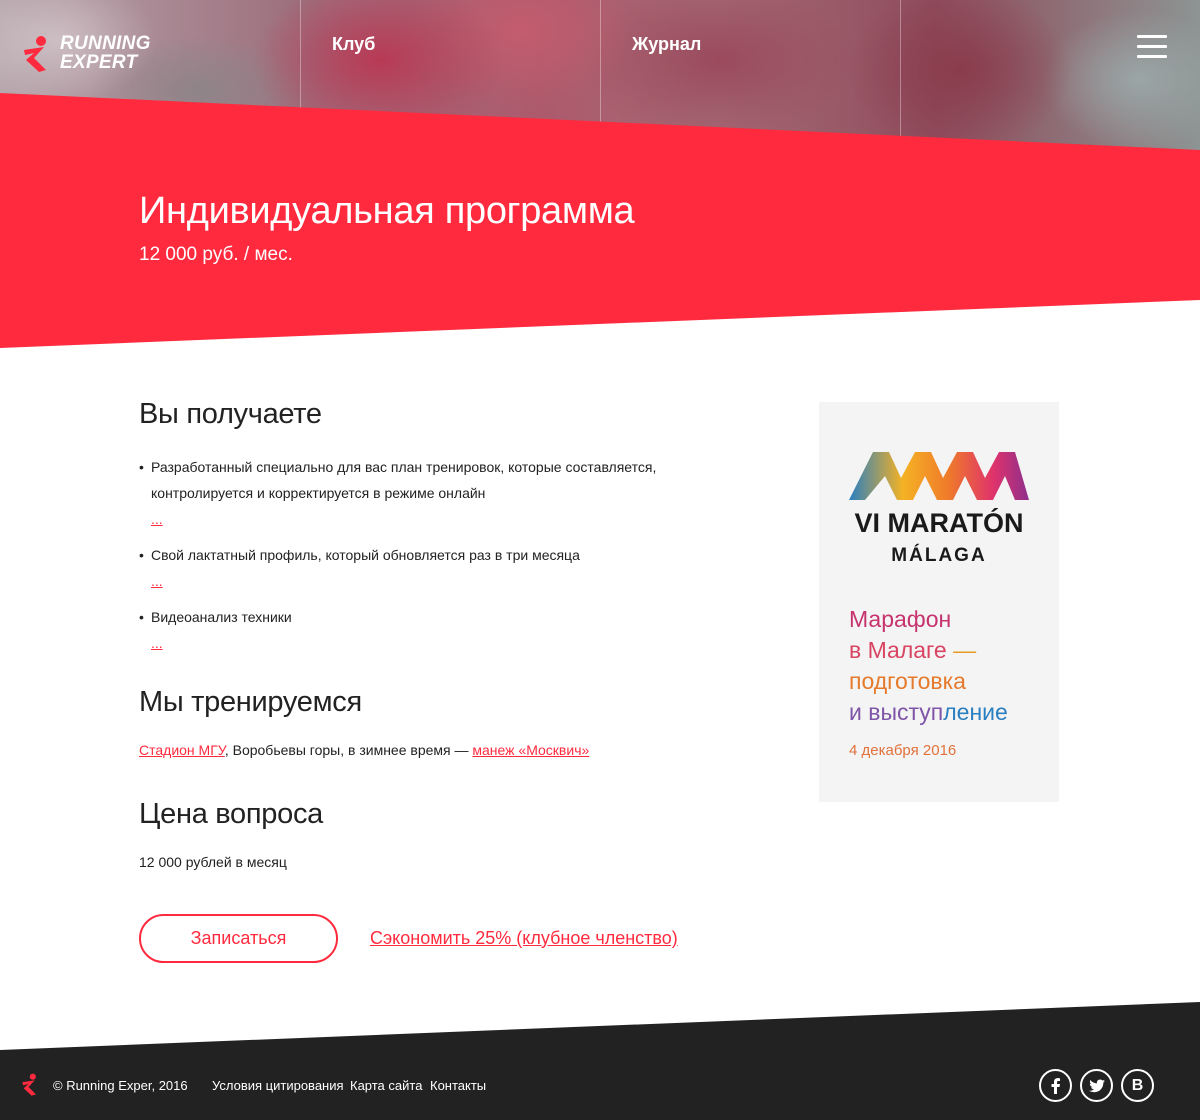 Image resolution: width=1200 pixels, height=1120 pixels. Describe the element at coordinates (387, 211) in the screenshot. I see `page-title: Индивидуальная программа` at that location.